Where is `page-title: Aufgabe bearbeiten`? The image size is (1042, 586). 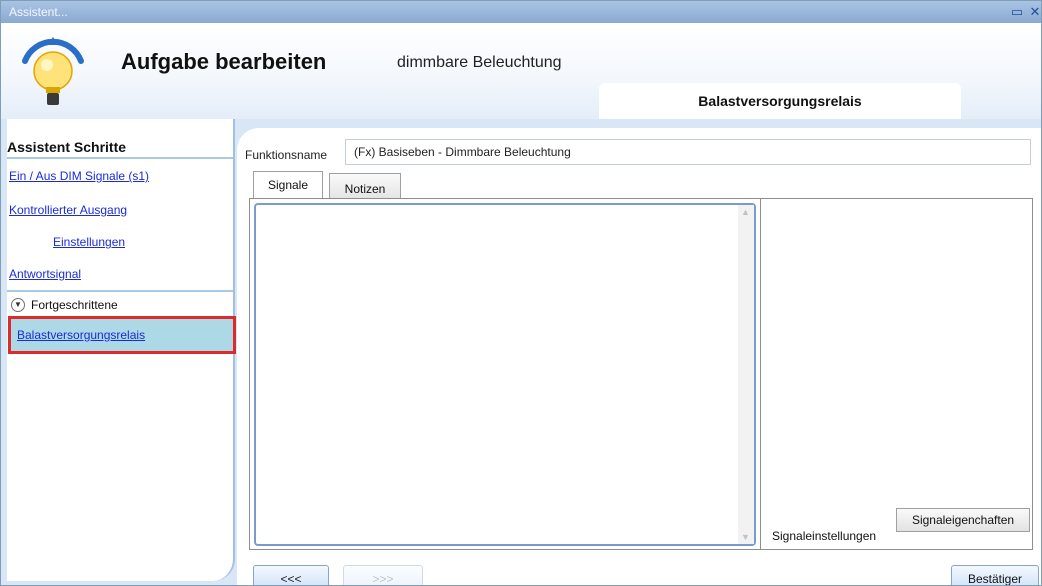
page-title: Aufgabe bearbeiten is located at coordinates (224, 61).